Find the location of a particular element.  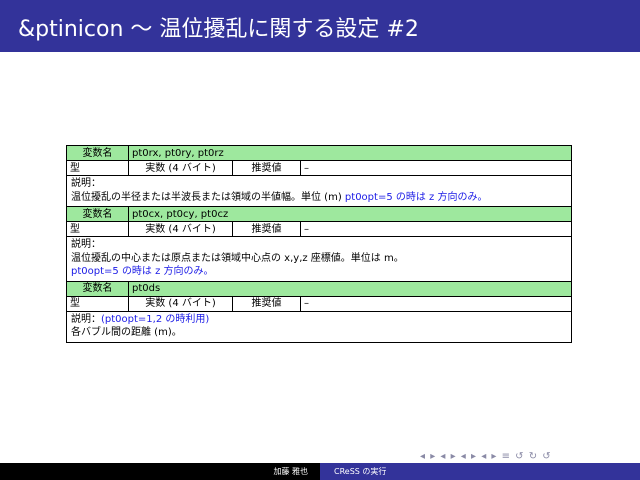

var-header-row: 変数名 pt0ds is located at coordinates (319, 288).